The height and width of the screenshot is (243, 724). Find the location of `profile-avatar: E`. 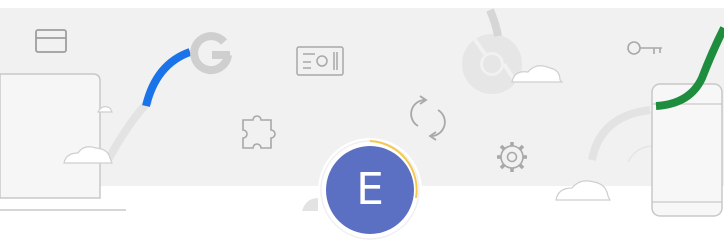

profile-avatar: E is located at coordinates (370, 190).